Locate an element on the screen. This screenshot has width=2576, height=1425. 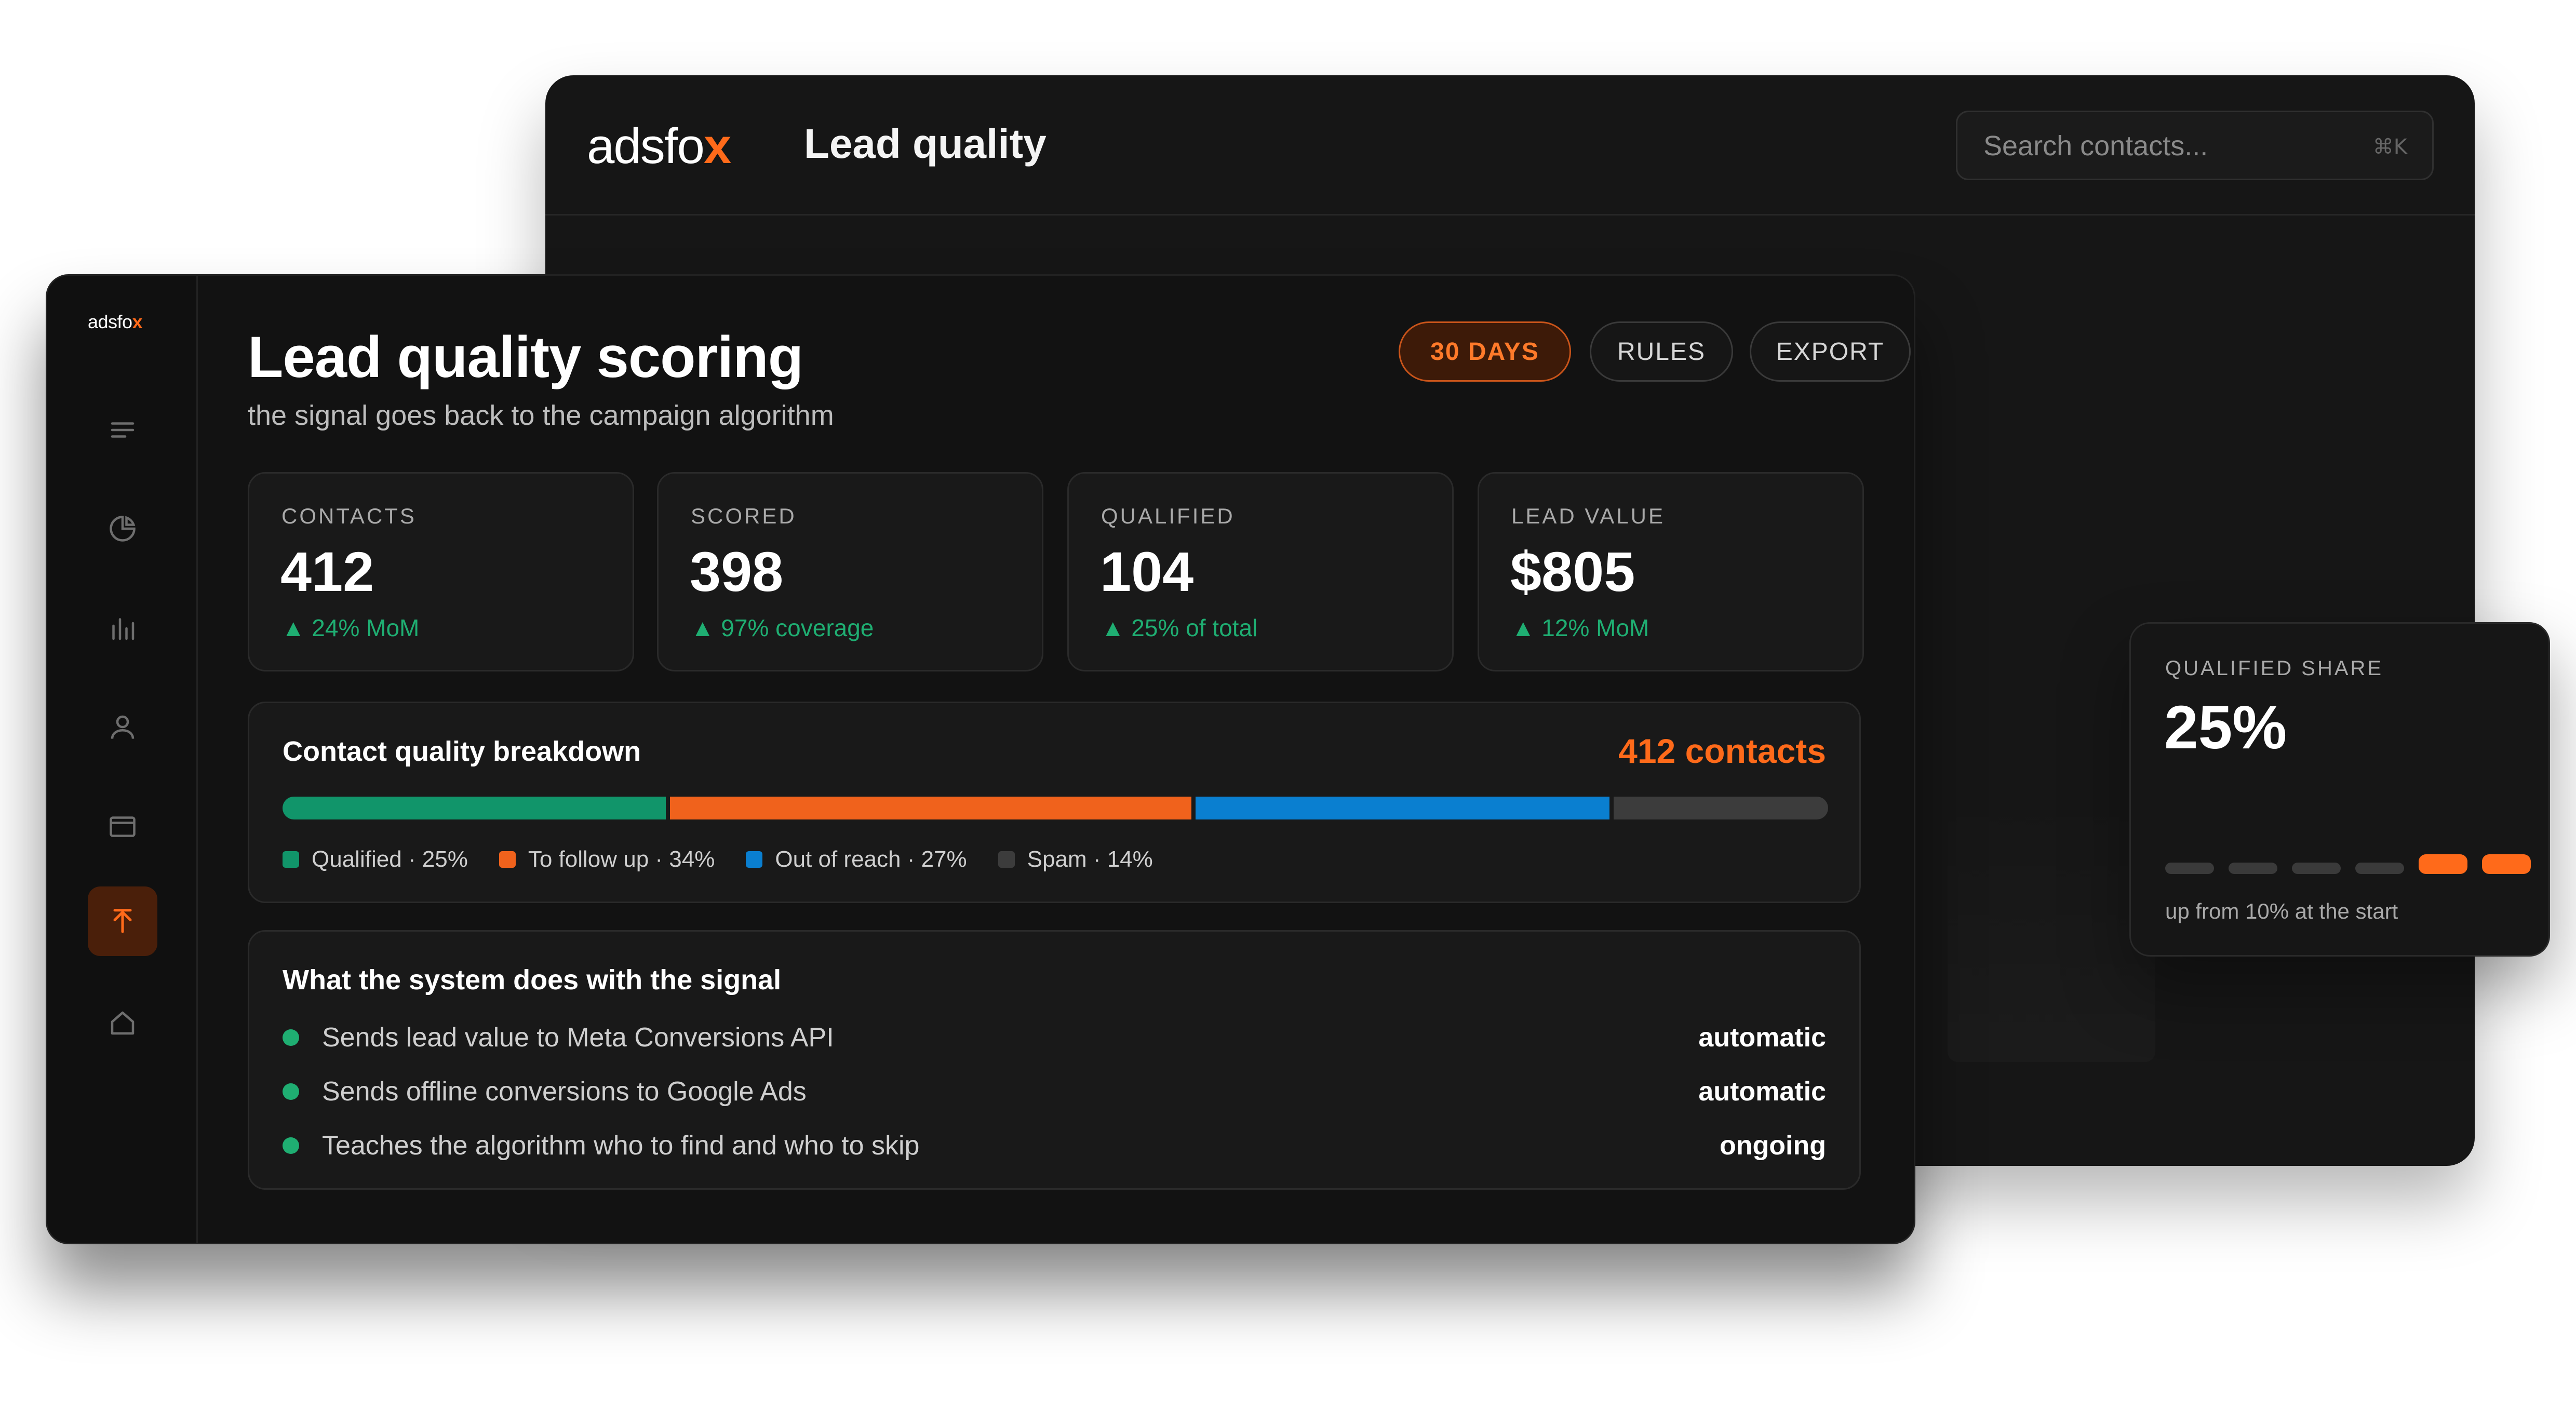
menu-icon is located at coordinates (123, 430).